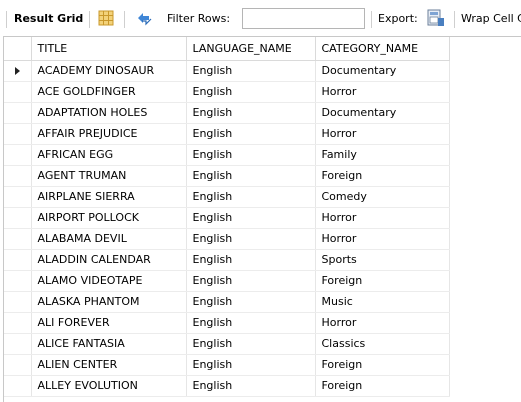 Image resolution: width=521 pixels, height=402 pixels. I want to click on cell-title: AGENT TRUMAN, so click(109, 176).